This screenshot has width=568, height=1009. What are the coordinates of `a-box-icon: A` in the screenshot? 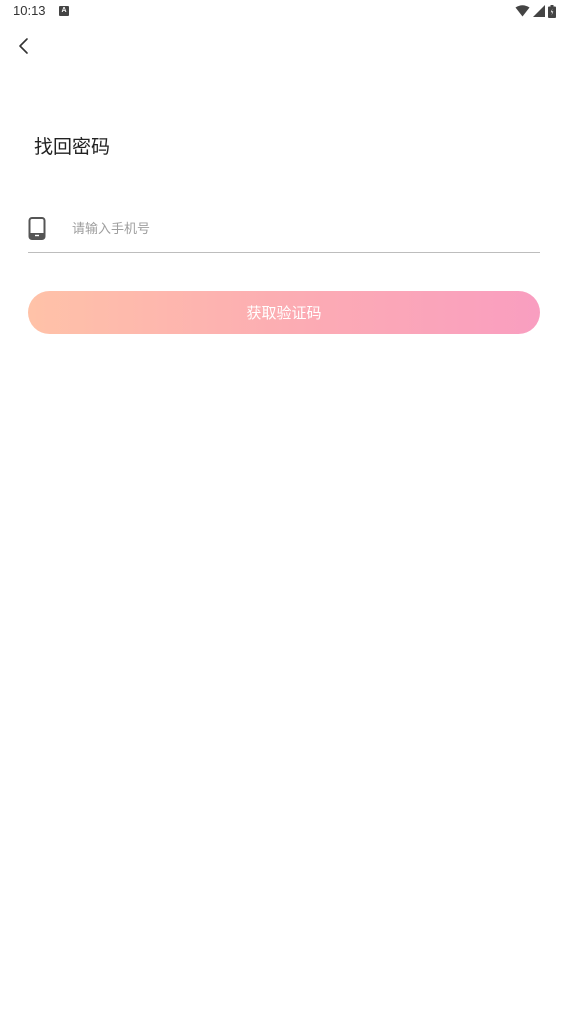 It's located at (64, 11).